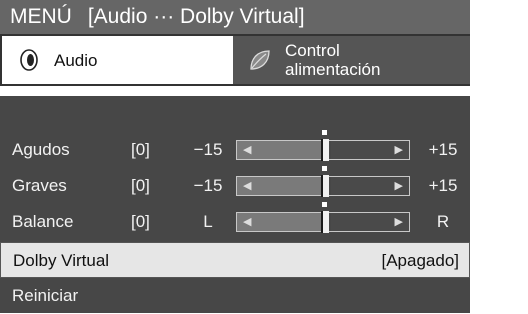 This screenshot has height=314, width=528. Describe the element at coordinates (208, 221) in the screenshot. I see `balance-min-label: L` at that location.